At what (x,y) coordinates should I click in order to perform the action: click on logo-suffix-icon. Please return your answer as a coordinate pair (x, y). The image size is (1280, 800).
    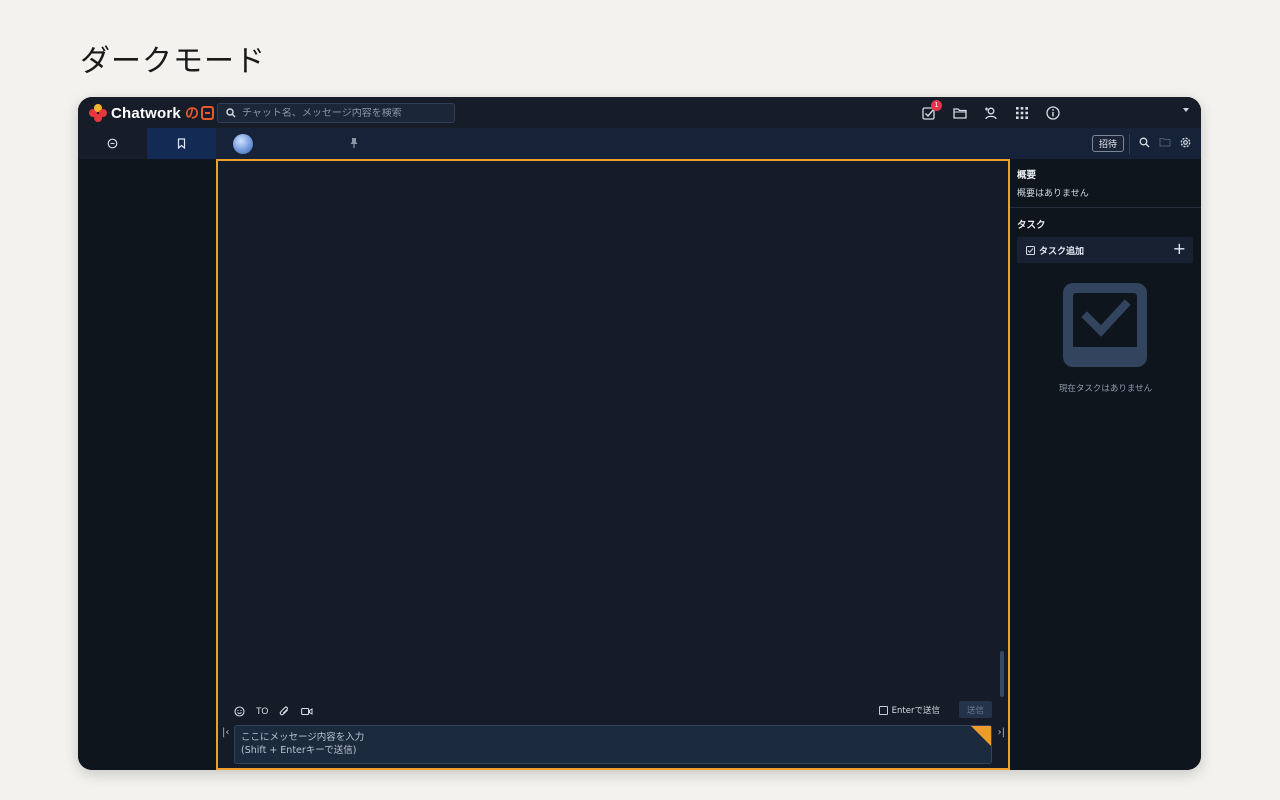
    Looking at the image, I should click on (207, 113).